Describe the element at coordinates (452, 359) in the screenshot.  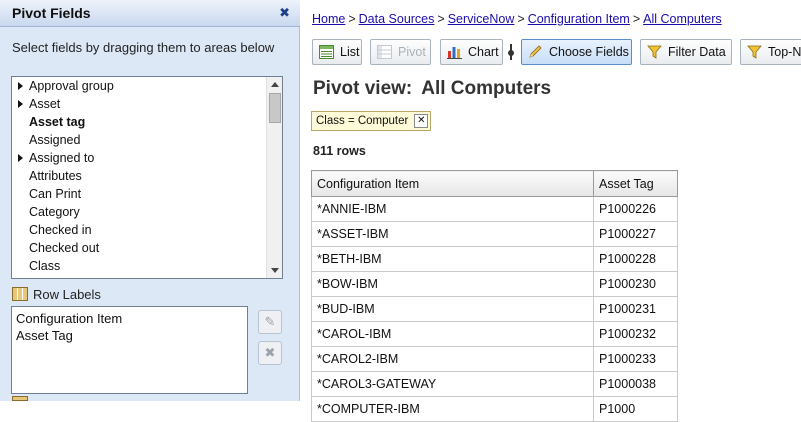
I see `cell-configuration-item: *CAROL2-IBM` at that location.